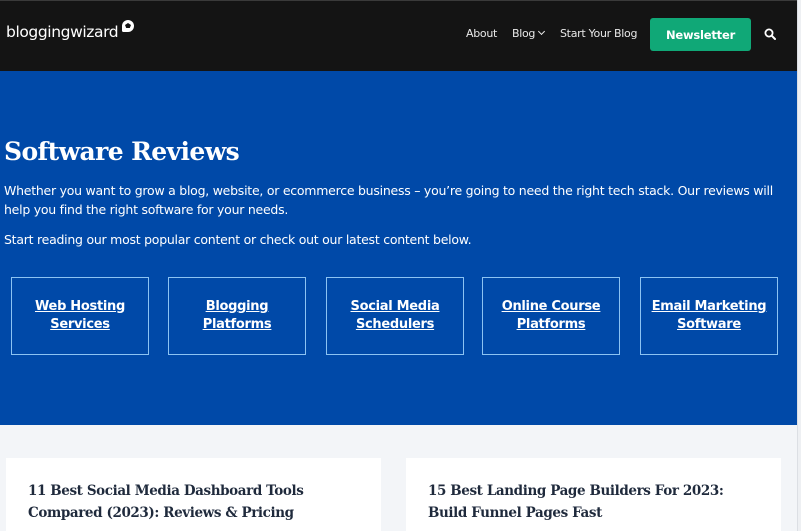 This screenshot has width=801, height=531. Describe the element at coordinates (122, 151) in the screenshot. I see `page-title: Software Reviews` at that location.